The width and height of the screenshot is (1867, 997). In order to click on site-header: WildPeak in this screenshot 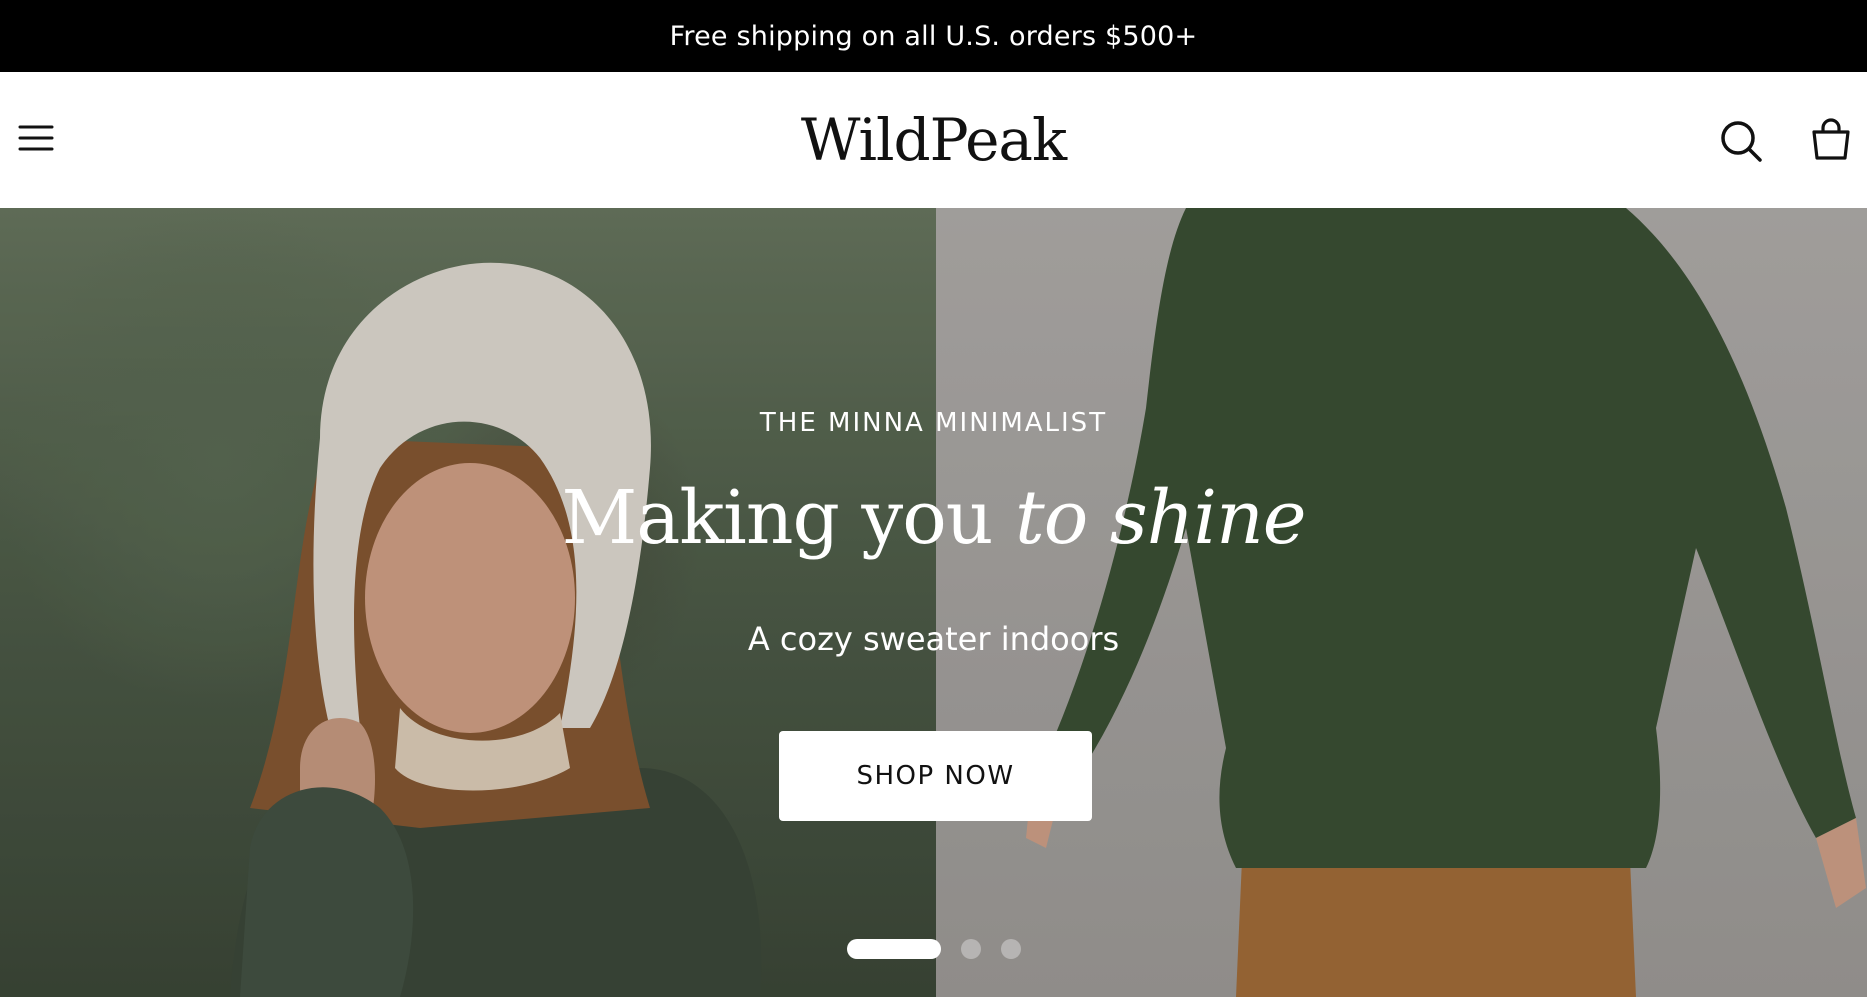, I will do `click(933, 140)`.